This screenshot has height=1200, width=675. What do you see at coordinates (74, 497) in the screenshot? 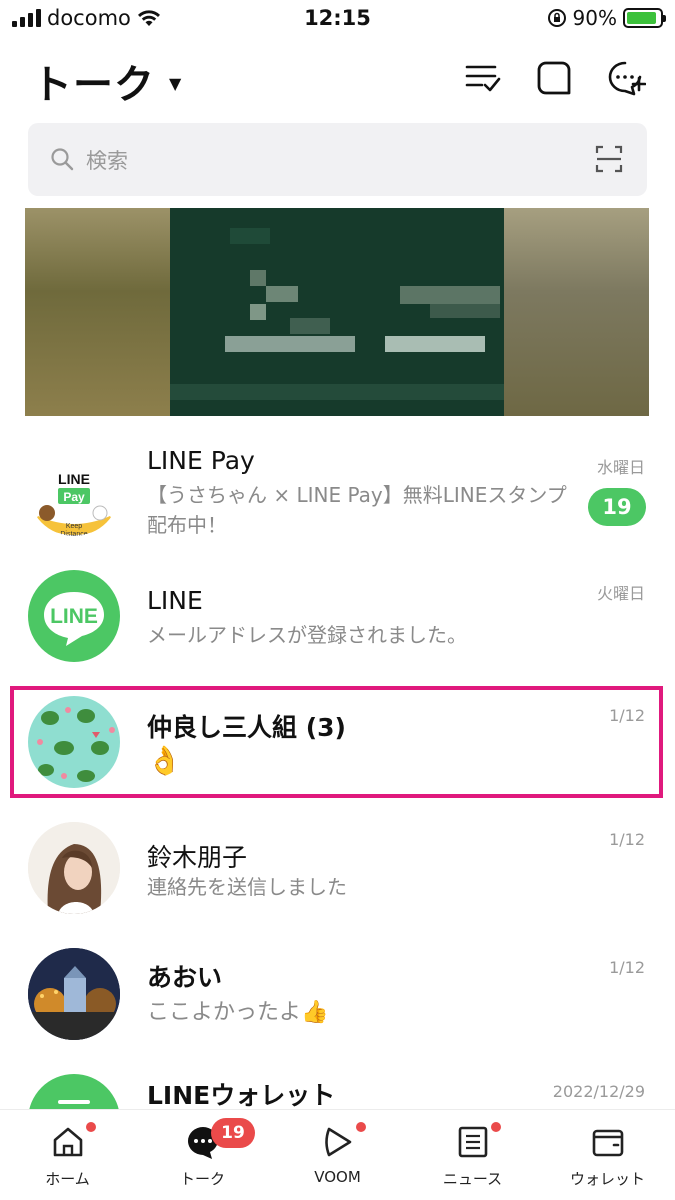
I see `svg-text: Pay` at bounding box center [74, 497].